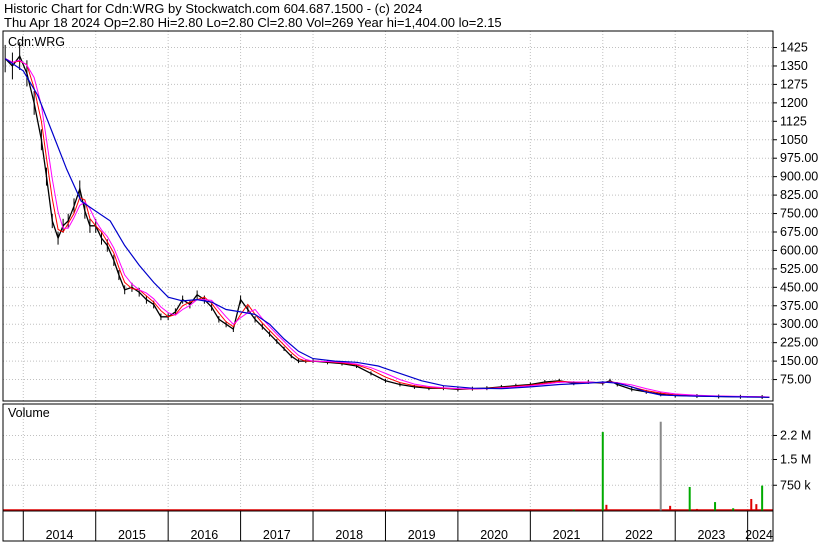 This screenshot has height=543, width=830. What do you see at coordinates (799, 343) in the screenshot?
I see `price-tick-label: 225.00` at bounding box center [799, 343].